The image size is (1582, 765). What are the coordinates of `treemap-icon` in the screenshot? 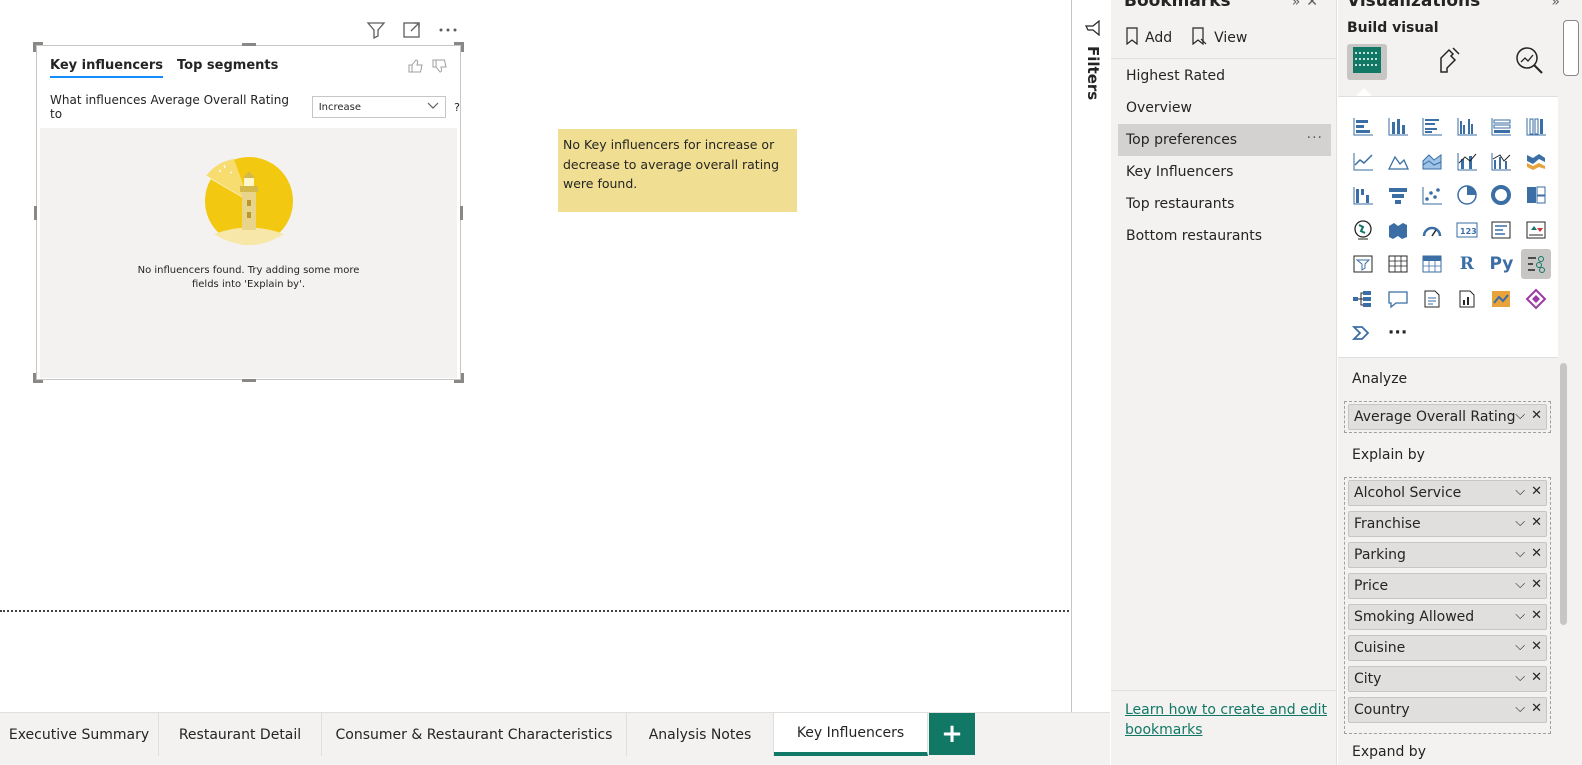 It's located at (1536, 195).